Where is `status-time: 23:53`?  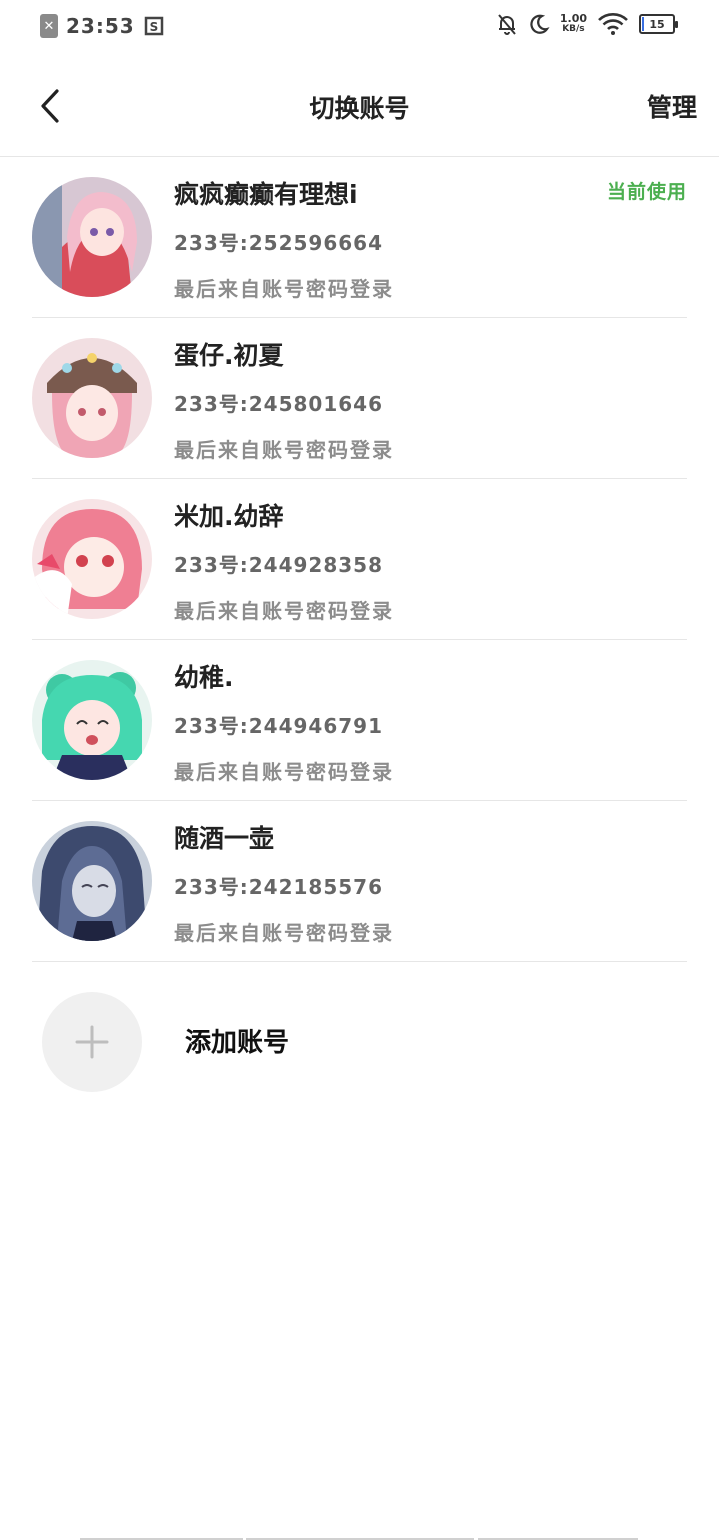
status-time: 23:53 is located at coordinates (100, 26).